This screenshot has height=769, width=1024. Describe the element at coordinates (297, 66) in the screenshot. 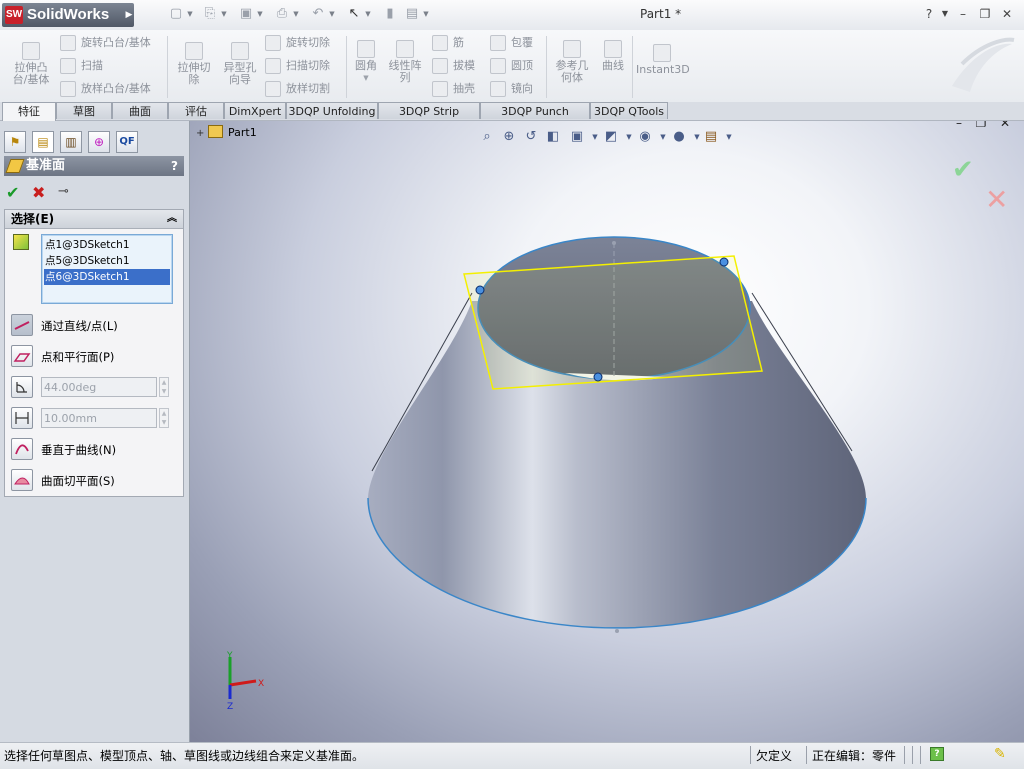

I see `sweep-cut-button: 扫描切除` at that location.